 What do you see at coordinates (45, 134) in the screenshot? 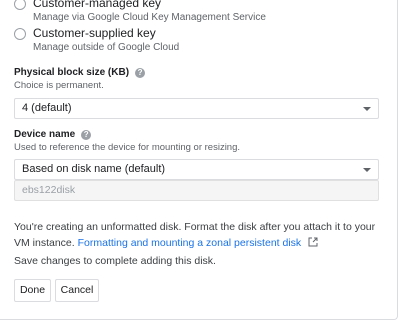
I see `device-name-label-text: Device name` at bounding box center [45, 134].